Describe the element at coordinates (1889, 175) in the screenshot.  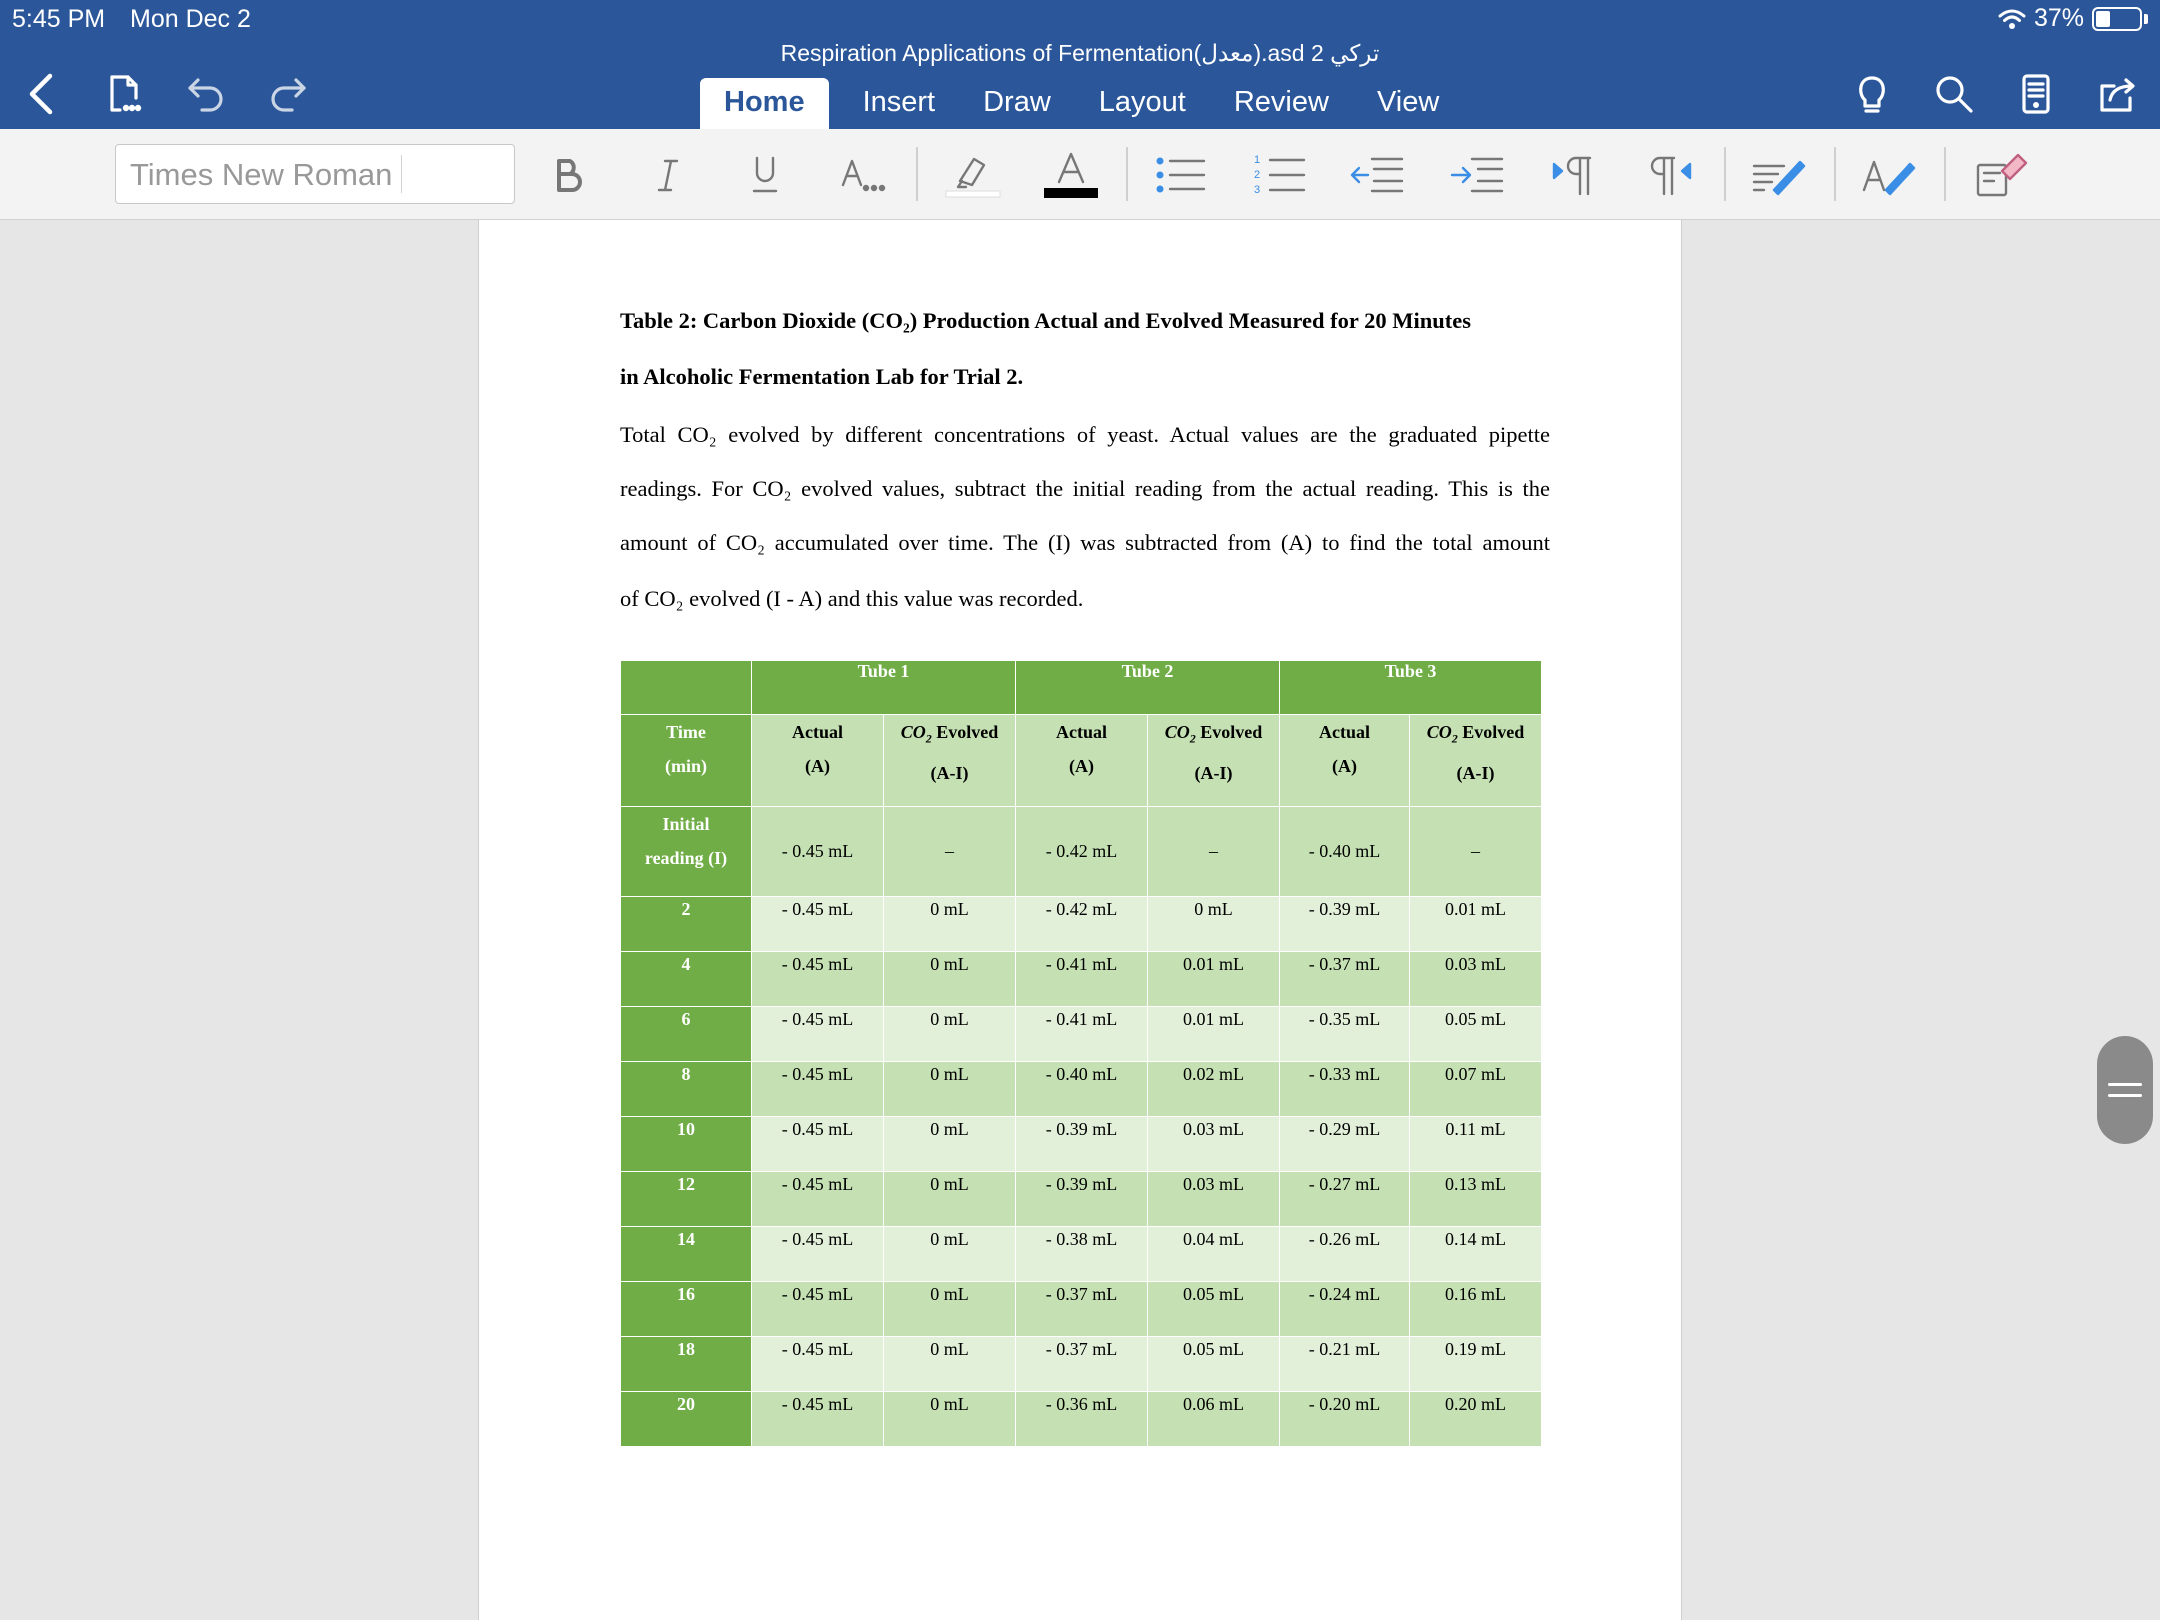
I see `text-styles-icon` at that location.